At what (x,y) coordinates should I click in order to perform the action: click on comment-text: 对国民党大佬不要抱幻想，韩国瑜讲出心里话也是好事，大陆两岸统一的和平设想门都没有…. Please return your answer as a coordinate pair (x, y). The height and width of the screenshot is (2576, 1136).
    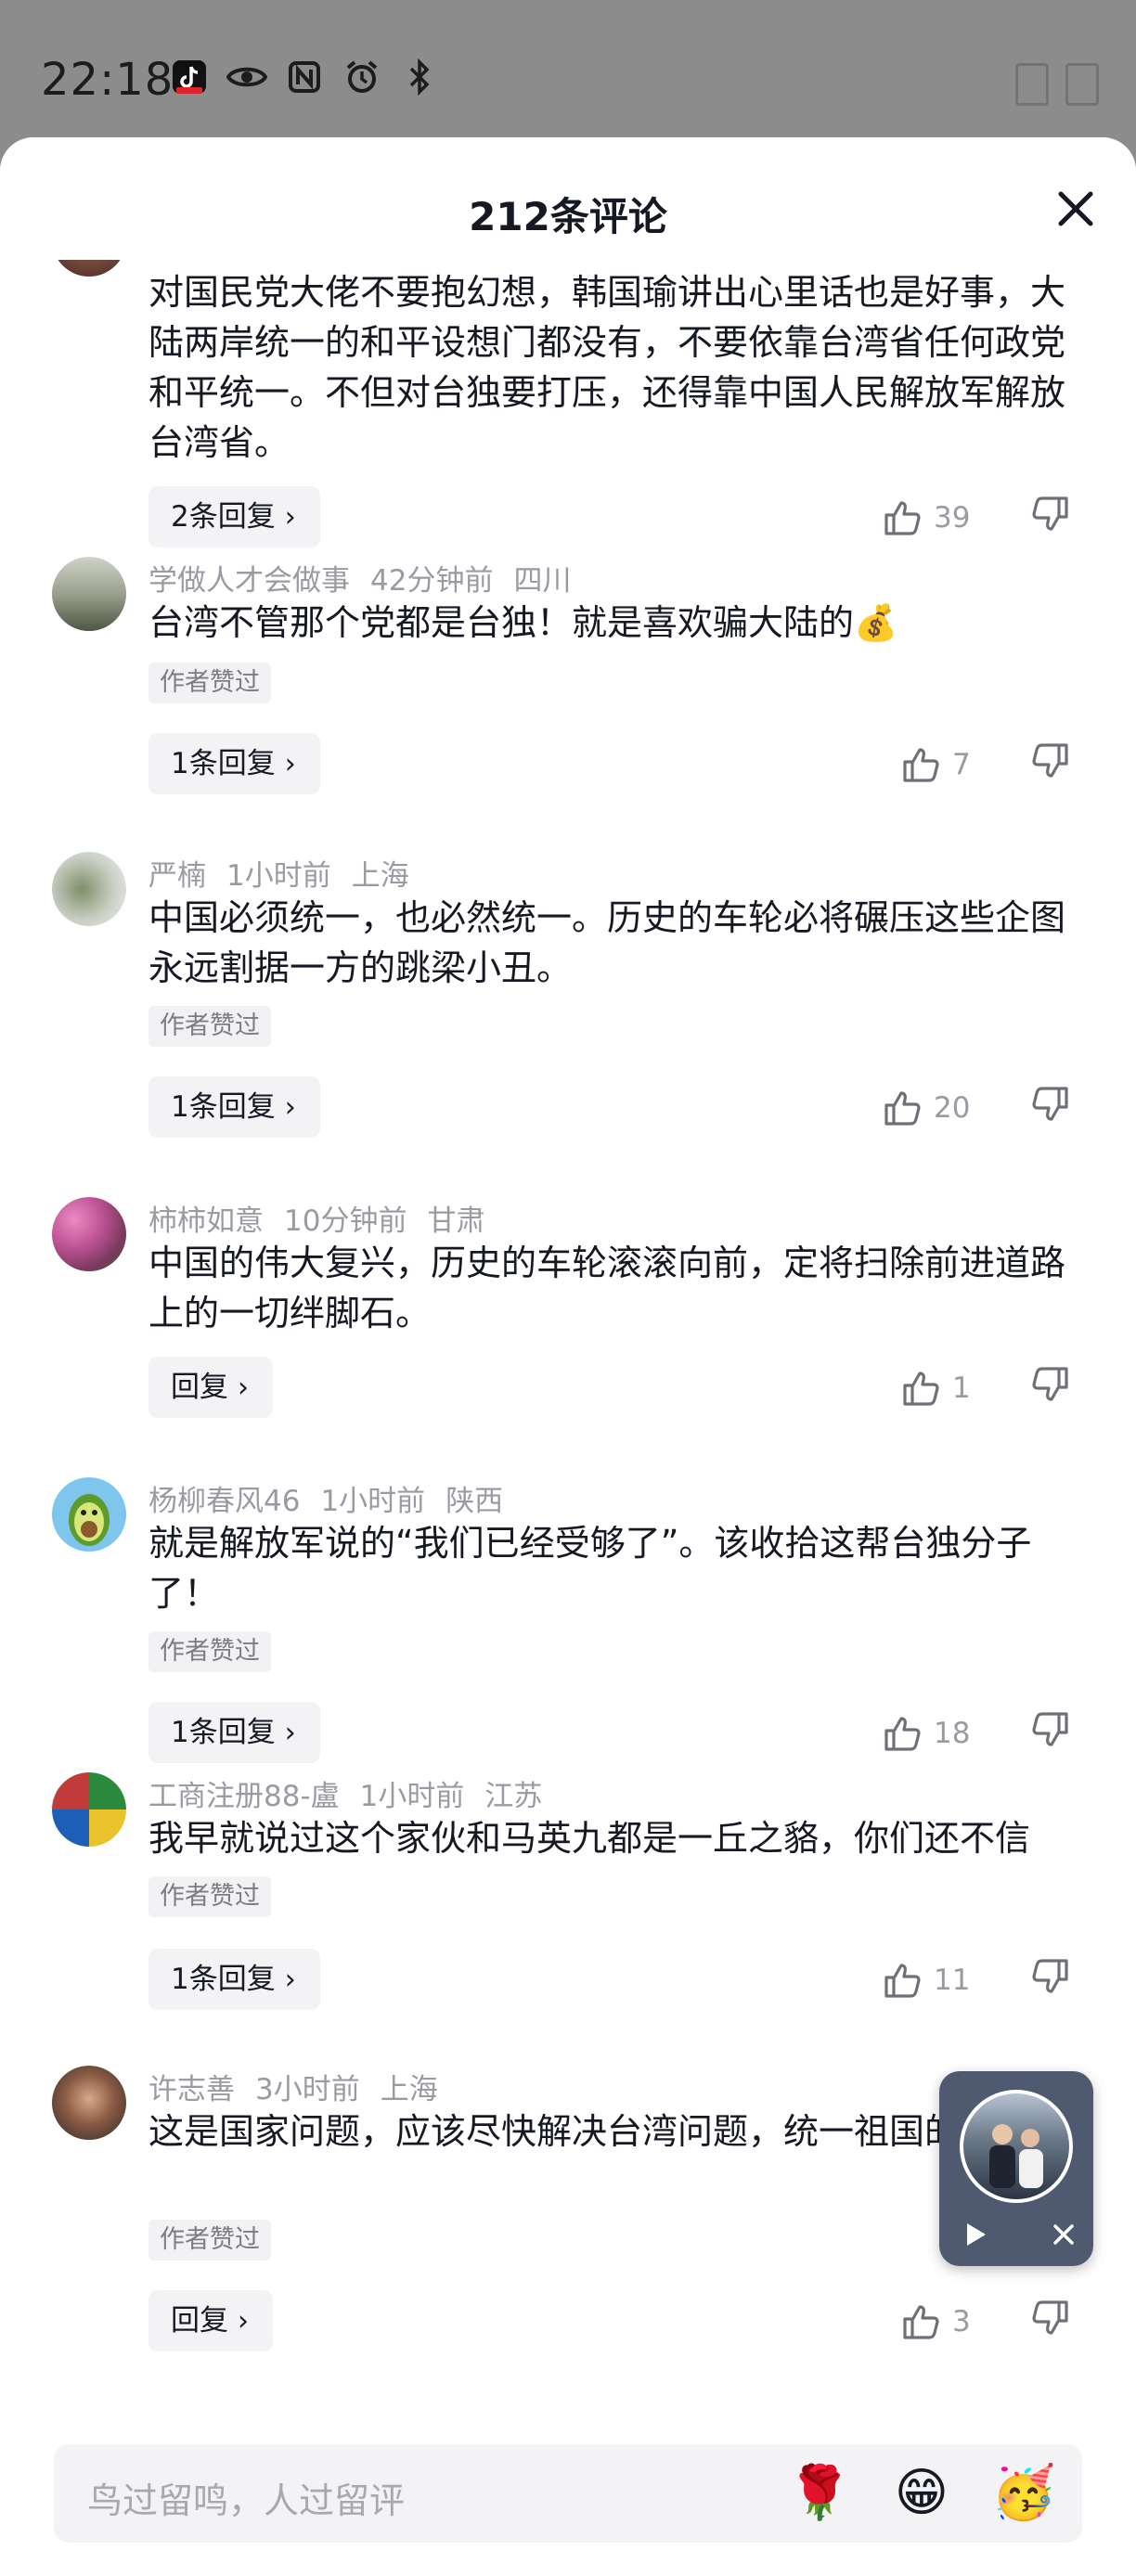
    Looking at the image, I should click on (607, 367).